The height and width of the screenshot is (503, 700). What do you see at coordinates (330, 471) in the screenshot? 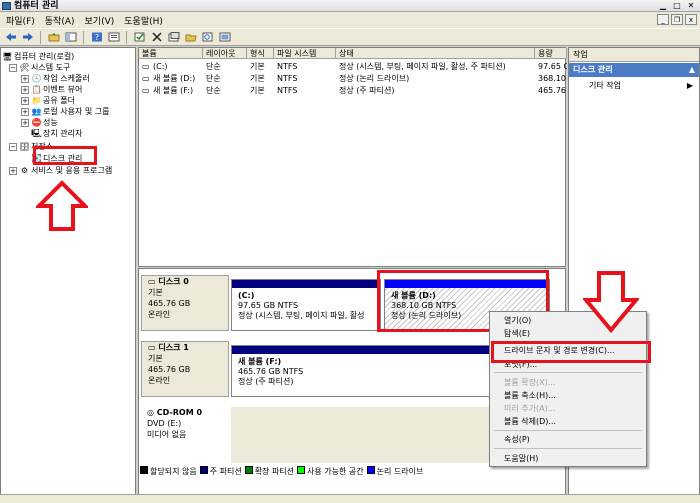
I see `legend-item: 사용 가능한 공간` at bounding box center [330, 471].